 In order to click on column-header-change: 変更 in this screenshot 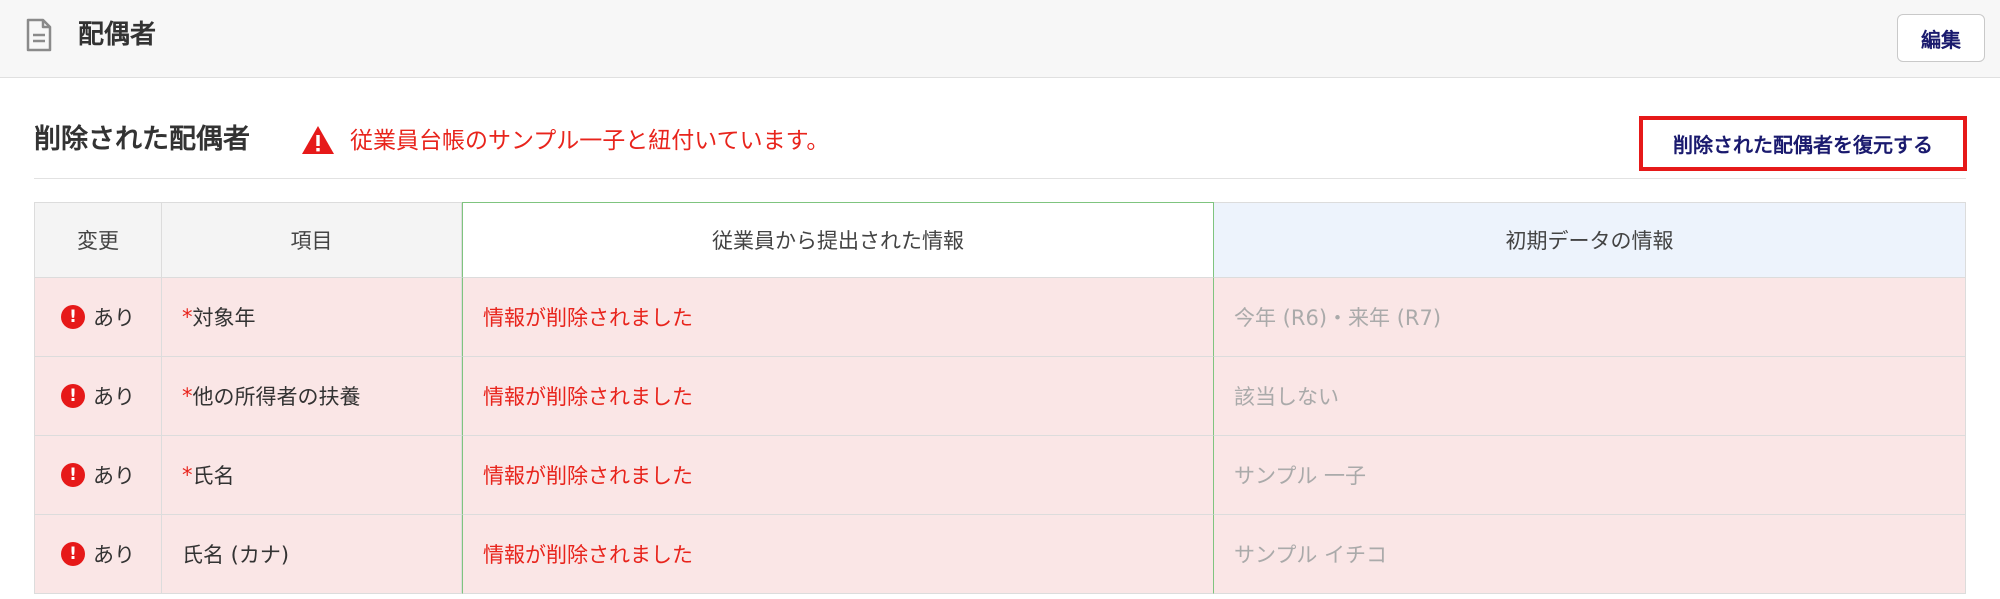, I will do `click(98, 240)`.